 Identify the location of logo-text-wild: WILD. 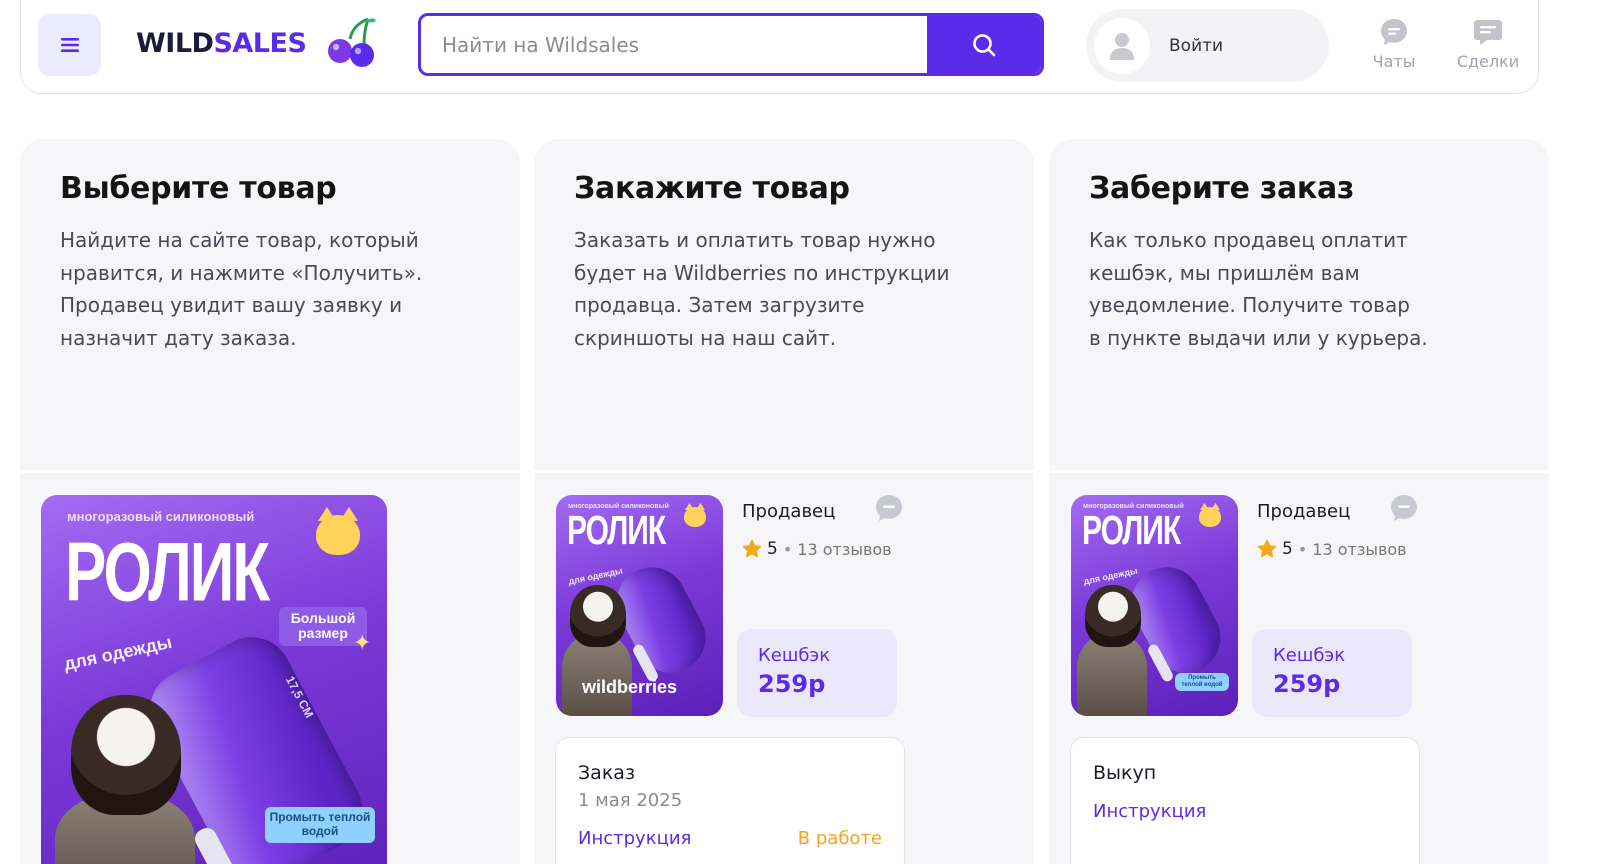
(175, 43).